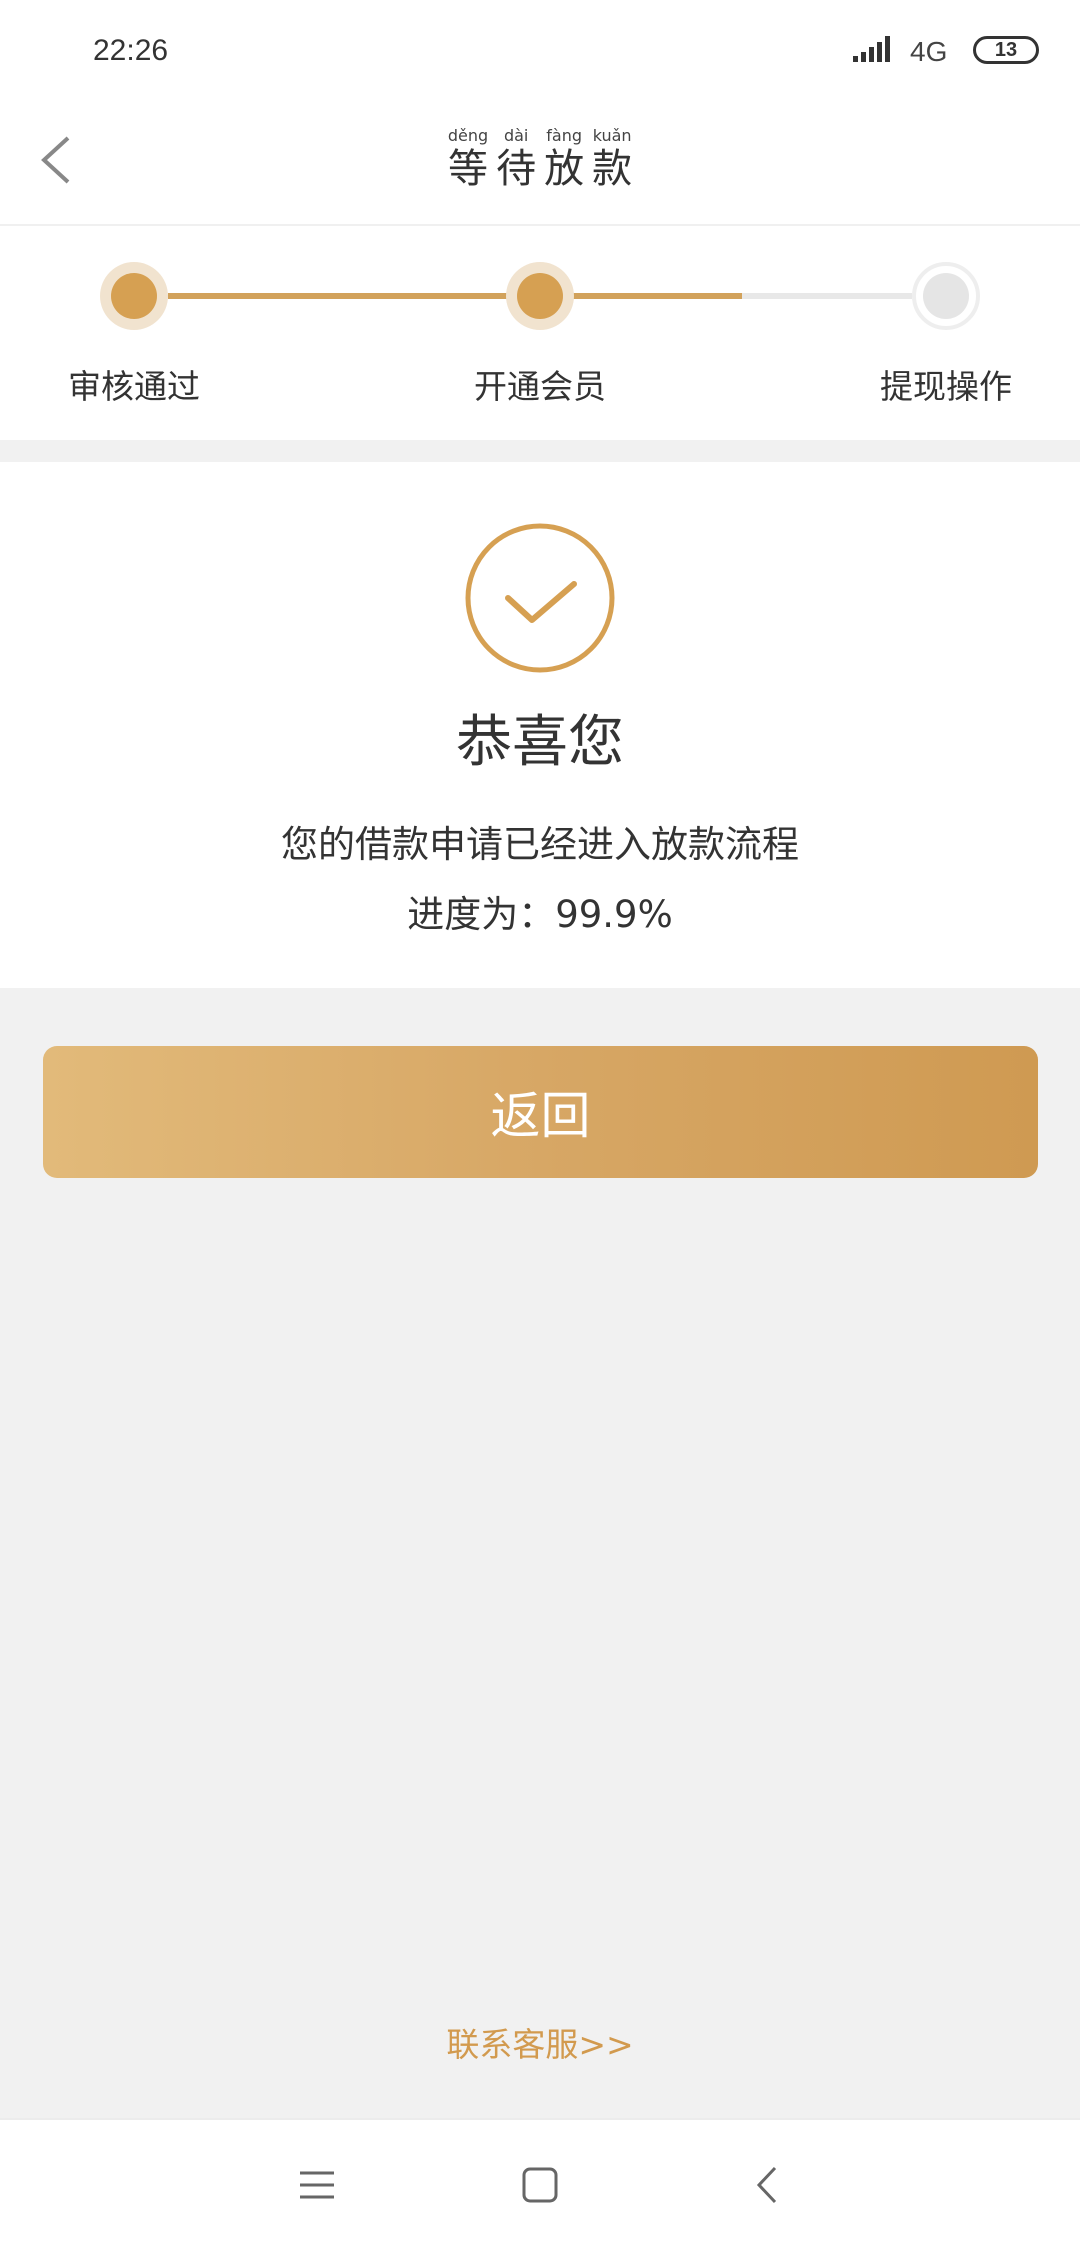 Image resolution: width=1080 pixels, height=2248 pixels. I want to click on result-message: 您的借款申请已经进入放款流程, so click(540, 844).